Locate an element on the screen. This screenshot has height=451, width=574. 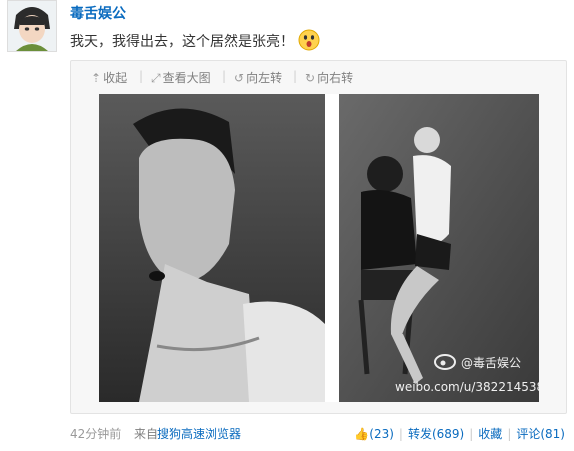
watermark-url: weibo.com/u/3822145382 is located at coordinates (467, 387).